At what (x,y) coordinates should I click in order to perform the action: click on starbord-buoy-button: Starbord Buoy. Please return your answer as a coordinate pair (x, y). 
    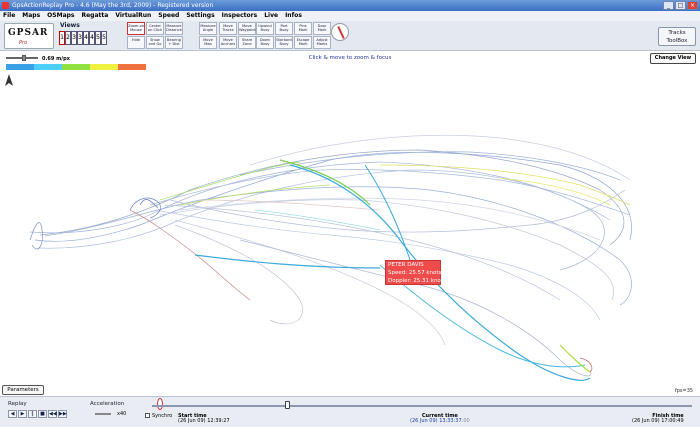
    Looking at the image, I should click on (284, 42).